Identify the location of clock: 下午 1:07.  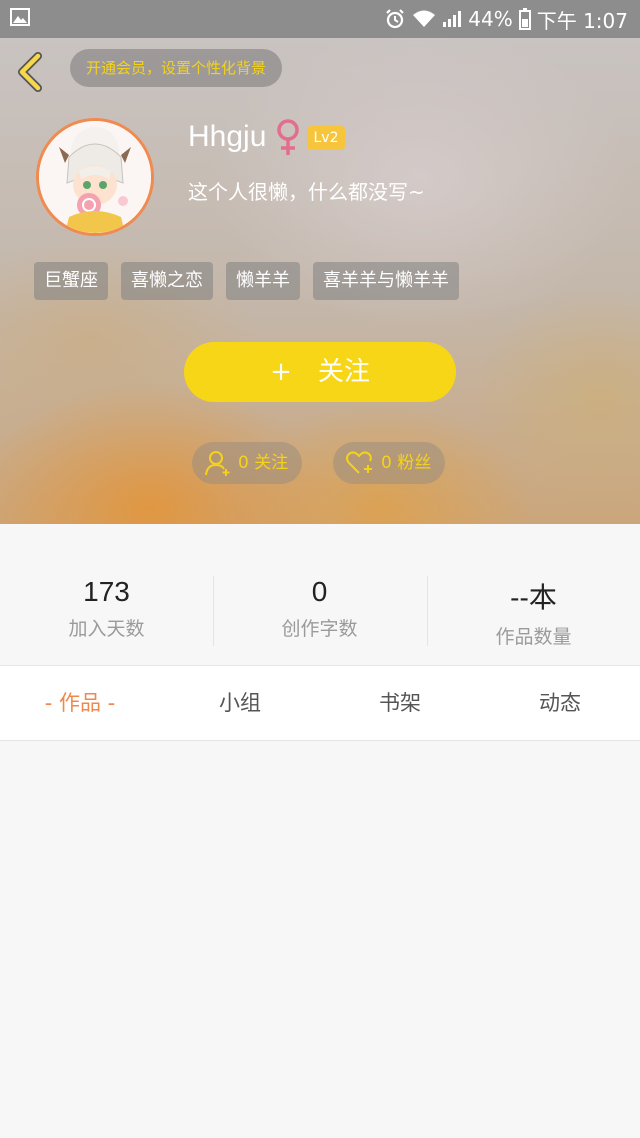
(582, 20).